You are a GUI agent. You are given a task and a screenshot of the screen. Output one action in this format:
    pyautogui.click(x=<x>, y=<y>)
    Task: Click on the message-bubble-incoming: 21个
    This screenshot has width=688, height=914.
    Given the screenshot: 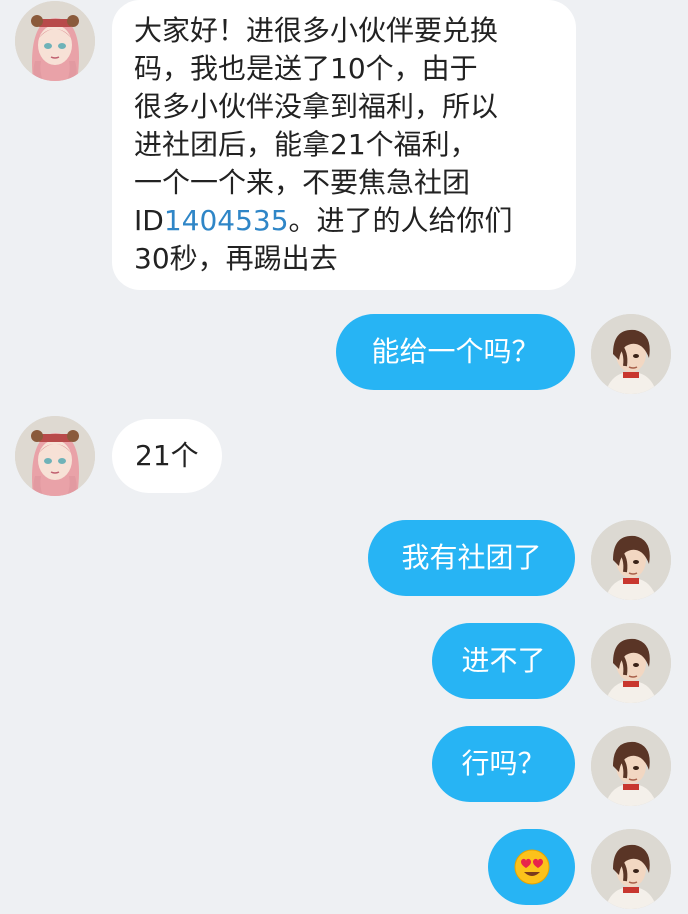 What is the action you would take?
    pyautogui.click(x=167, y=456)
    